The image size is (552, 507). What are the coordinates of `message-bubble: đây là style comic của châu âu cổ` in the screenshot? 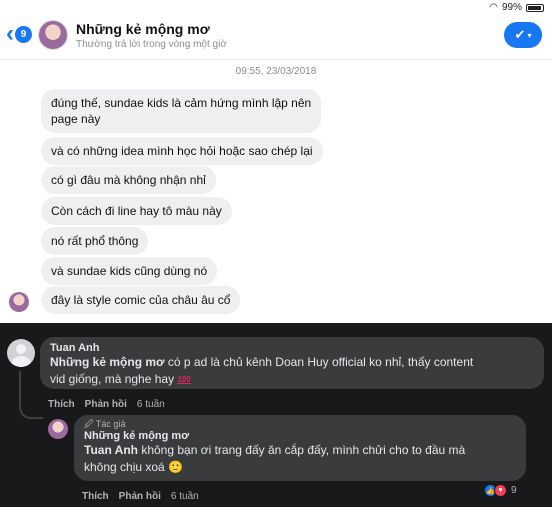 It's located at (141, 300).